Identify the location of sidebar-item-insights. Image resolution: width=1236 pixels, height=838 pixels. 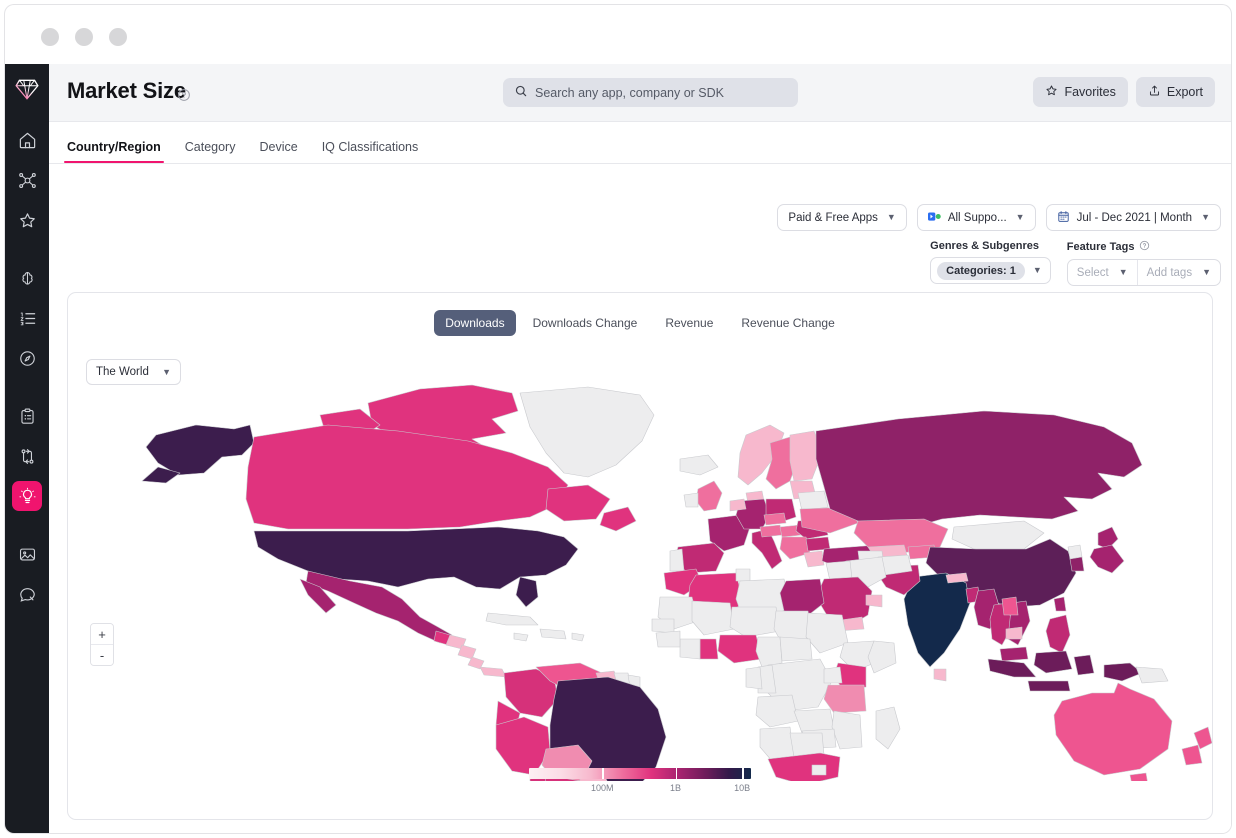
(27, 496).